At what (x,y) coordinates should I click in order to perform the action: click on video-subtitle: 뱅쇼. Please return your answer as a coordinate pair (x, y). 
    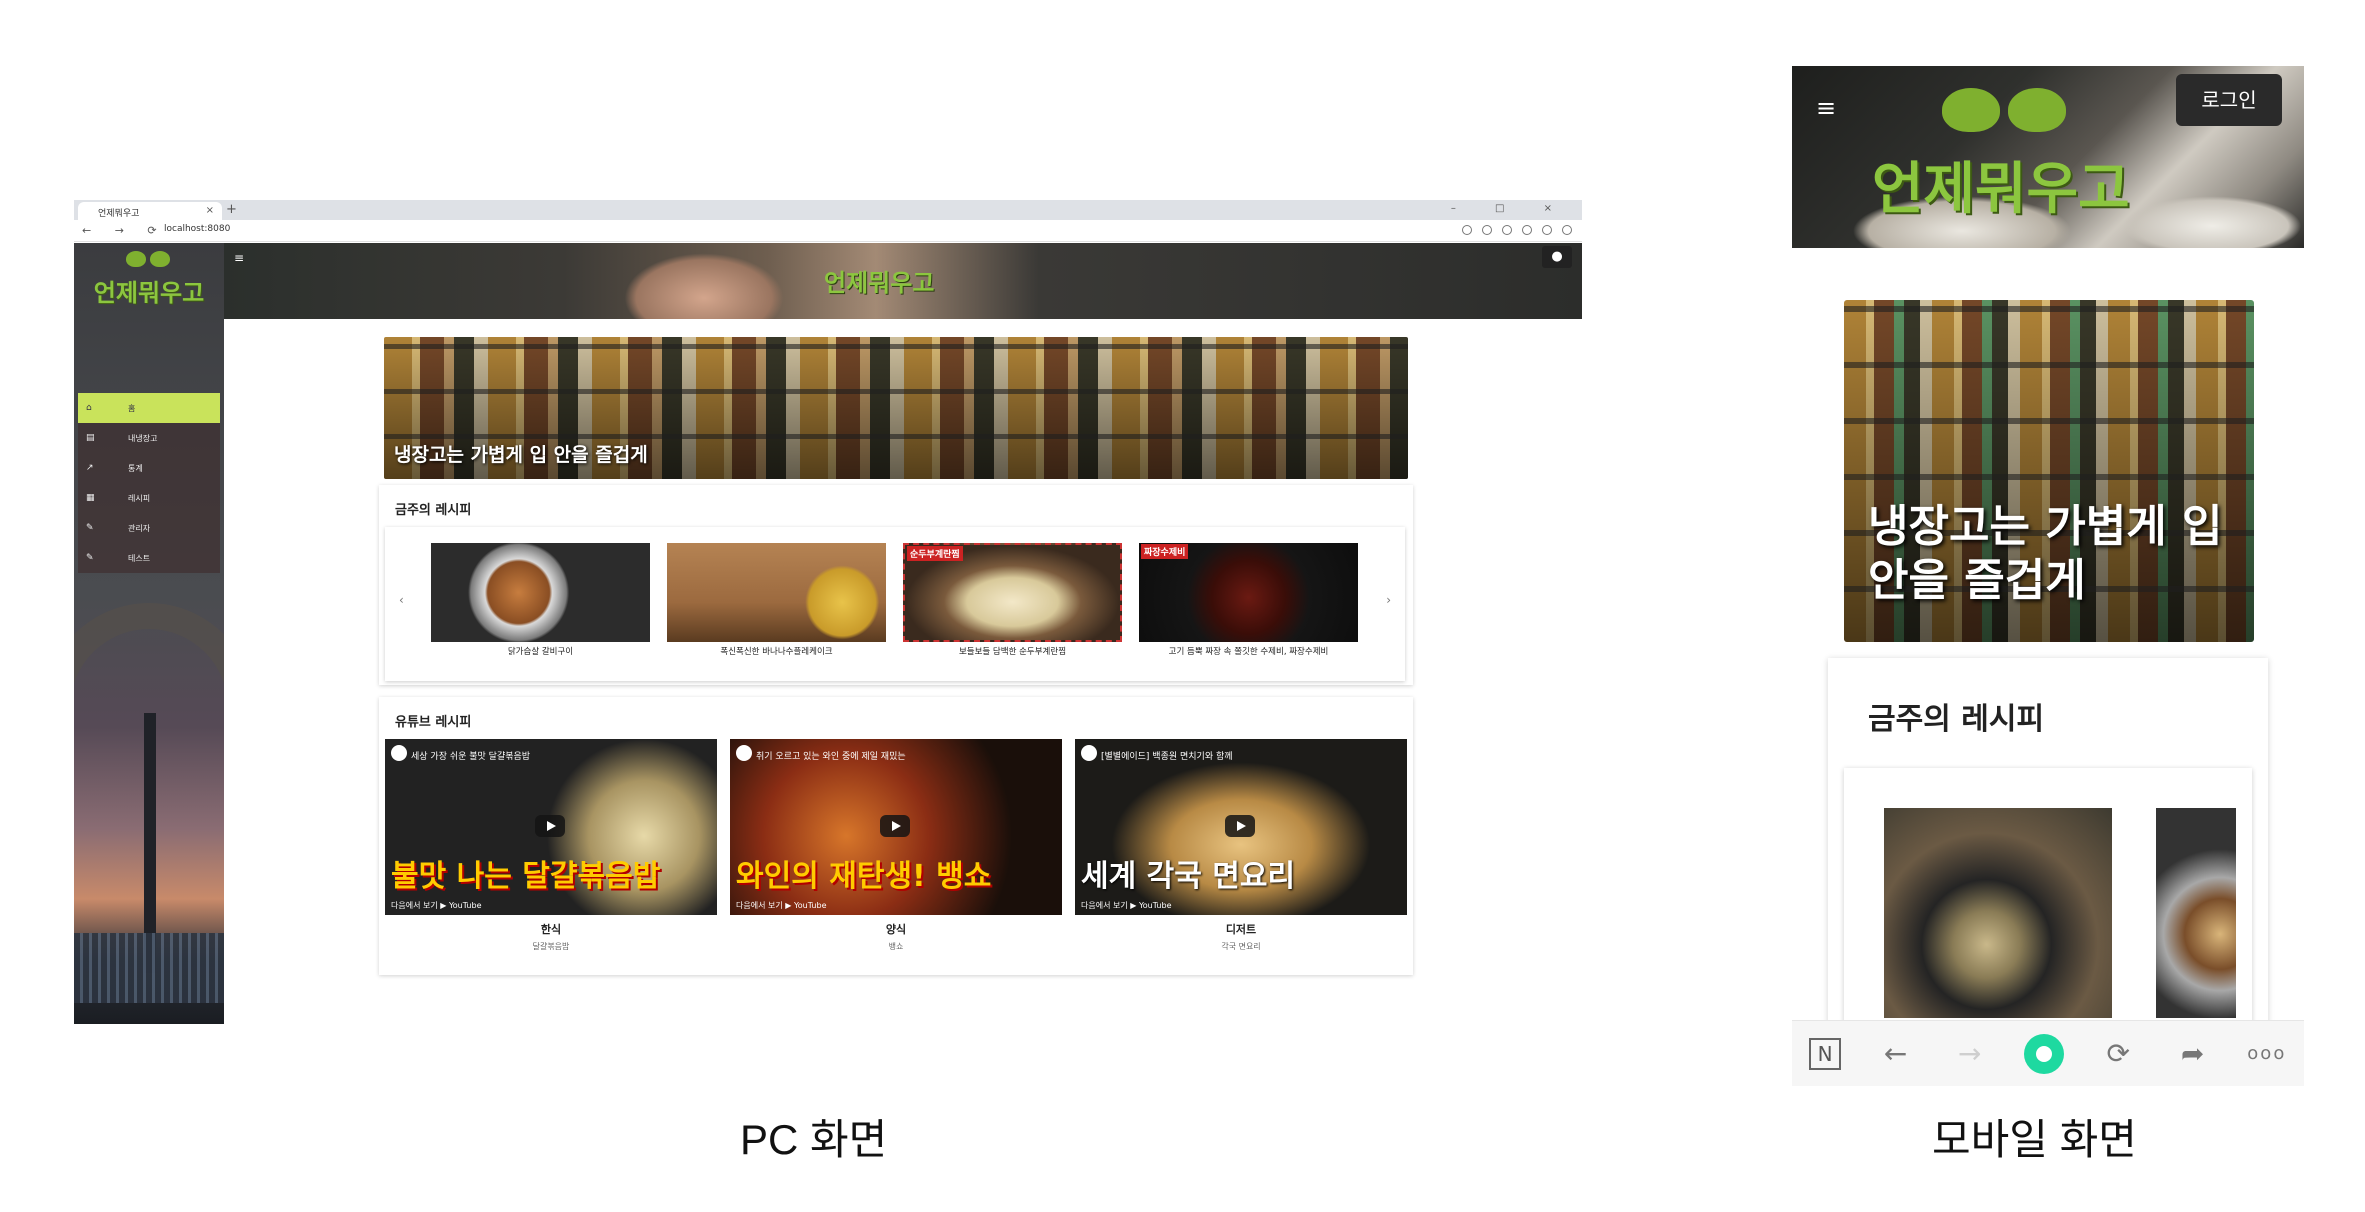
    Looking at the image, I should click on (896, 946).